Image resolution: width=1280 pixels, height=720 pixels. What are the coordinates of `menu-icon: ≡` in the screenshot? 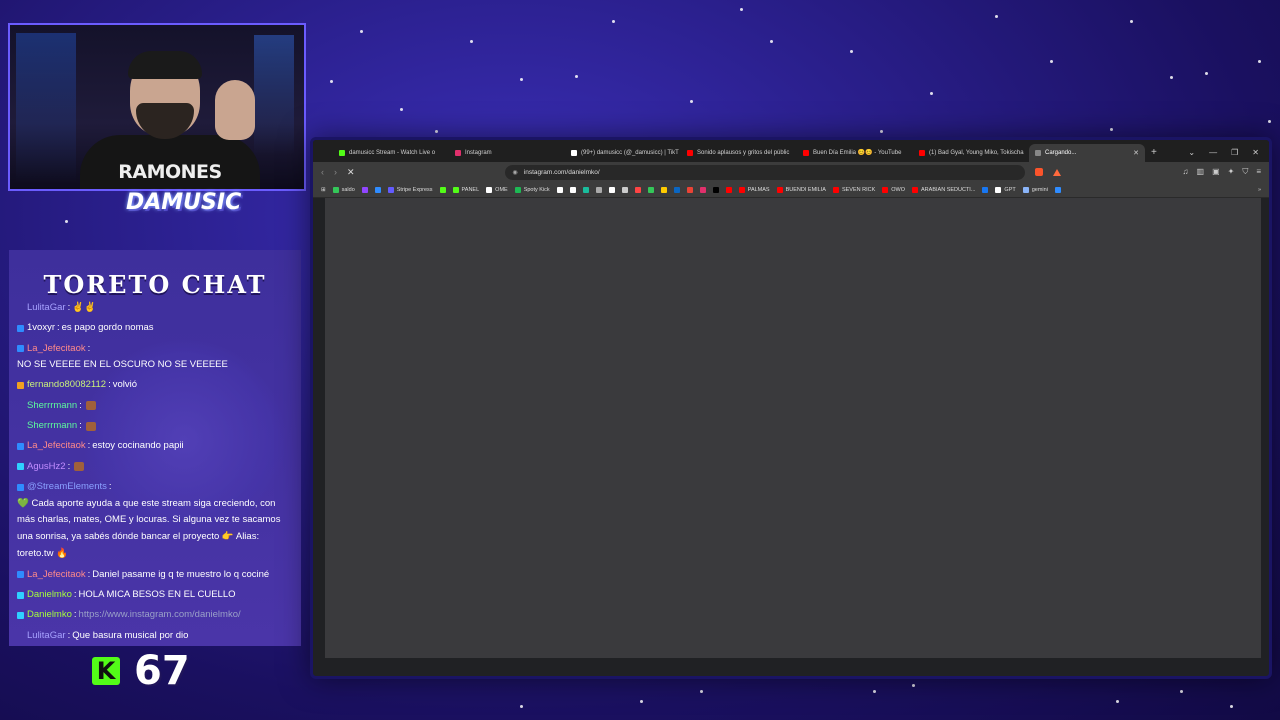 It's located at (1258, 172).